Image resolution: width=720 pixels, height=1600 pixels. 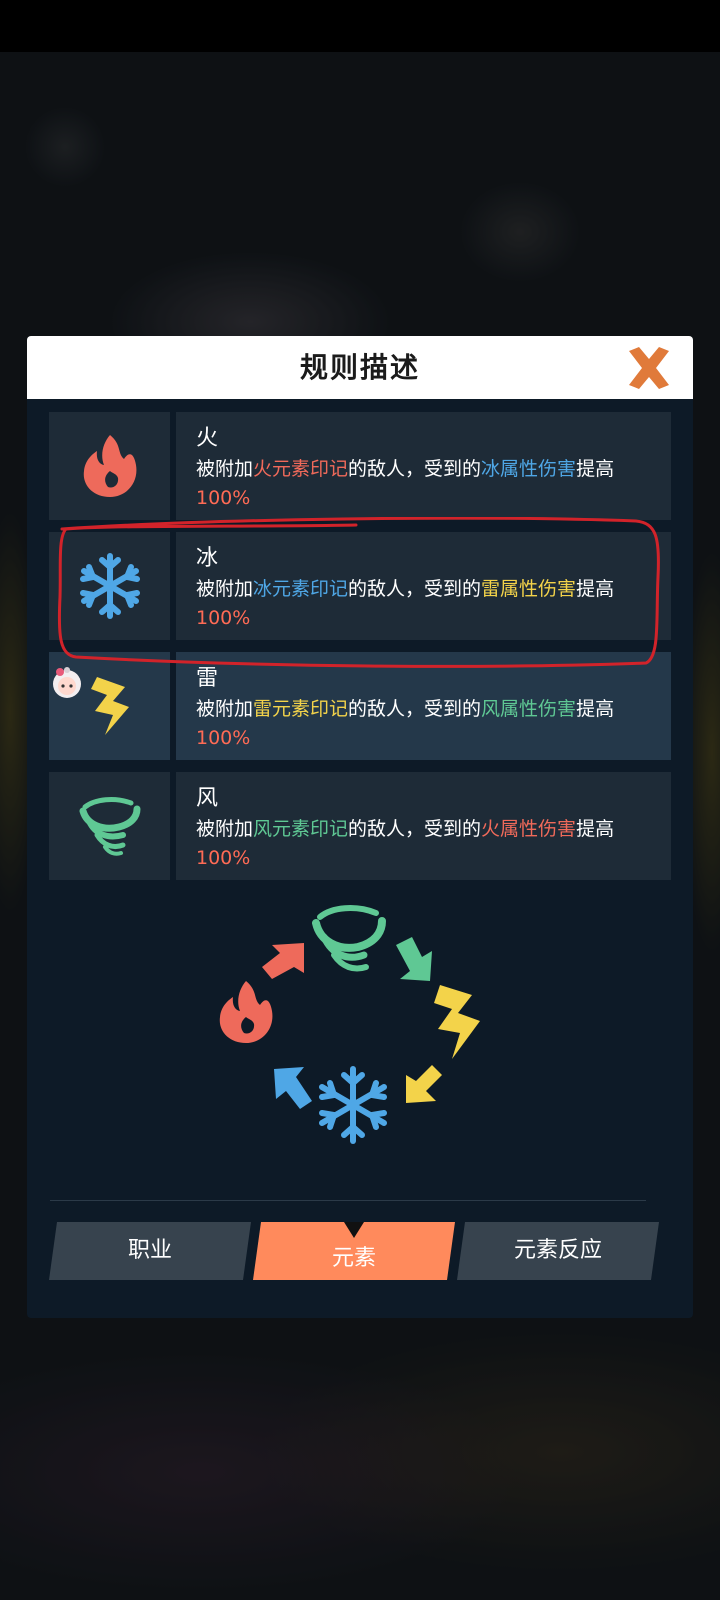 I want to click on tab-profession: 职业, so click(x=150, y=1251).